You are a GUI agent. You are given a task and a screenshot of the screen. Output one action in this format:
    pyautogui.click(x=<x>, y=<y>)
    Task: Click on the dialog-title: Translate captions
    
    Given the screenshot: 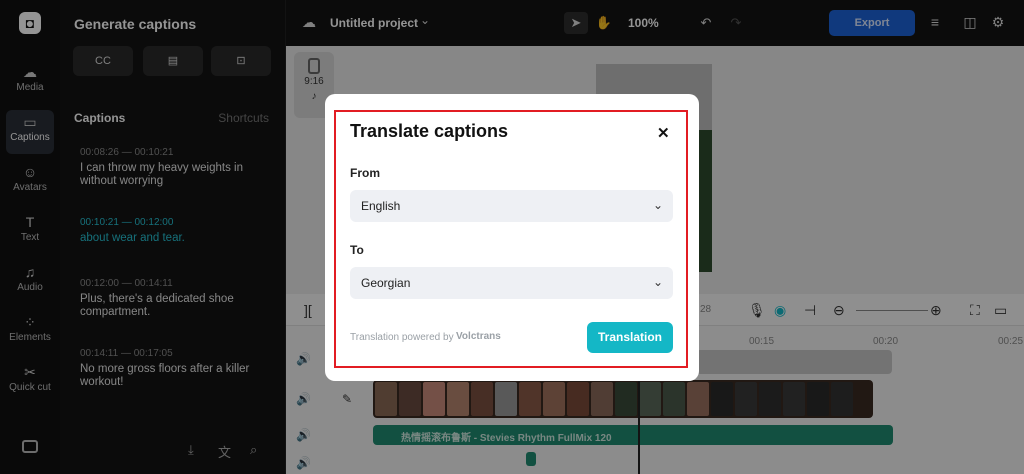 What is the action you would take?
    pyautogui.click(x=429, y=131)
    